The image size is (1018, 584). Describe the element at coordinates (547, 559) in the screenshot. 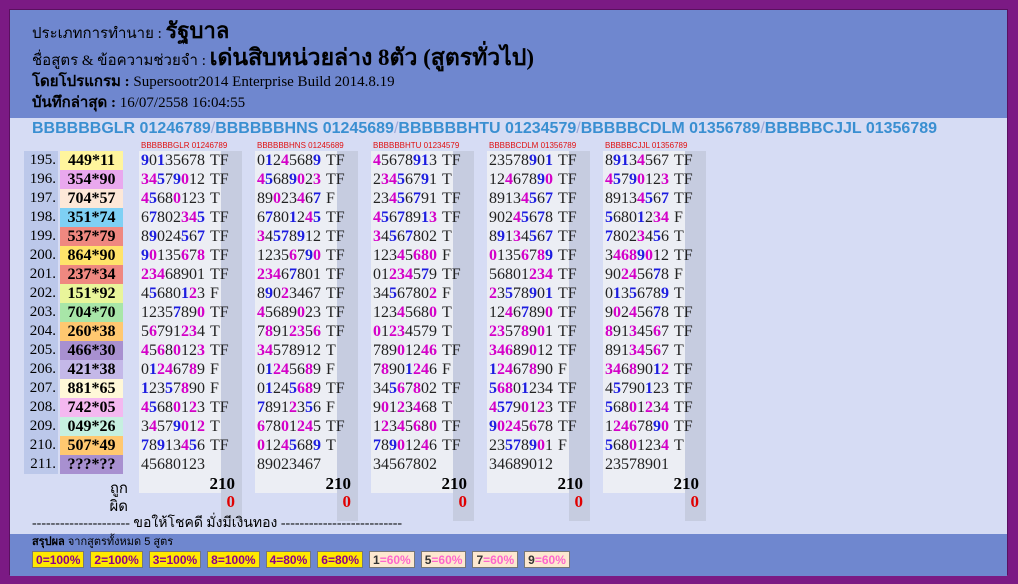

I see `digit-badge: 9=60%` at that location.